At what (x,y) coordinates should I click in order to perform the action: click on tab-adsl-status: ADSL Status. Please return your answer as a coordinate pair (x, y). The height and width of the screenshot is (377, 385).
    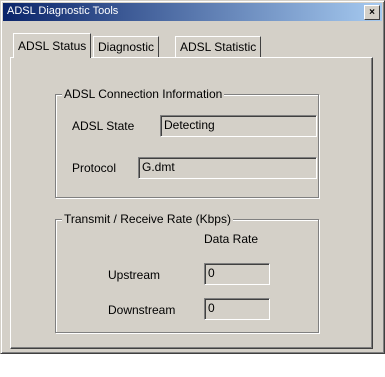
    Looking at the image, I should click on (52, 45).